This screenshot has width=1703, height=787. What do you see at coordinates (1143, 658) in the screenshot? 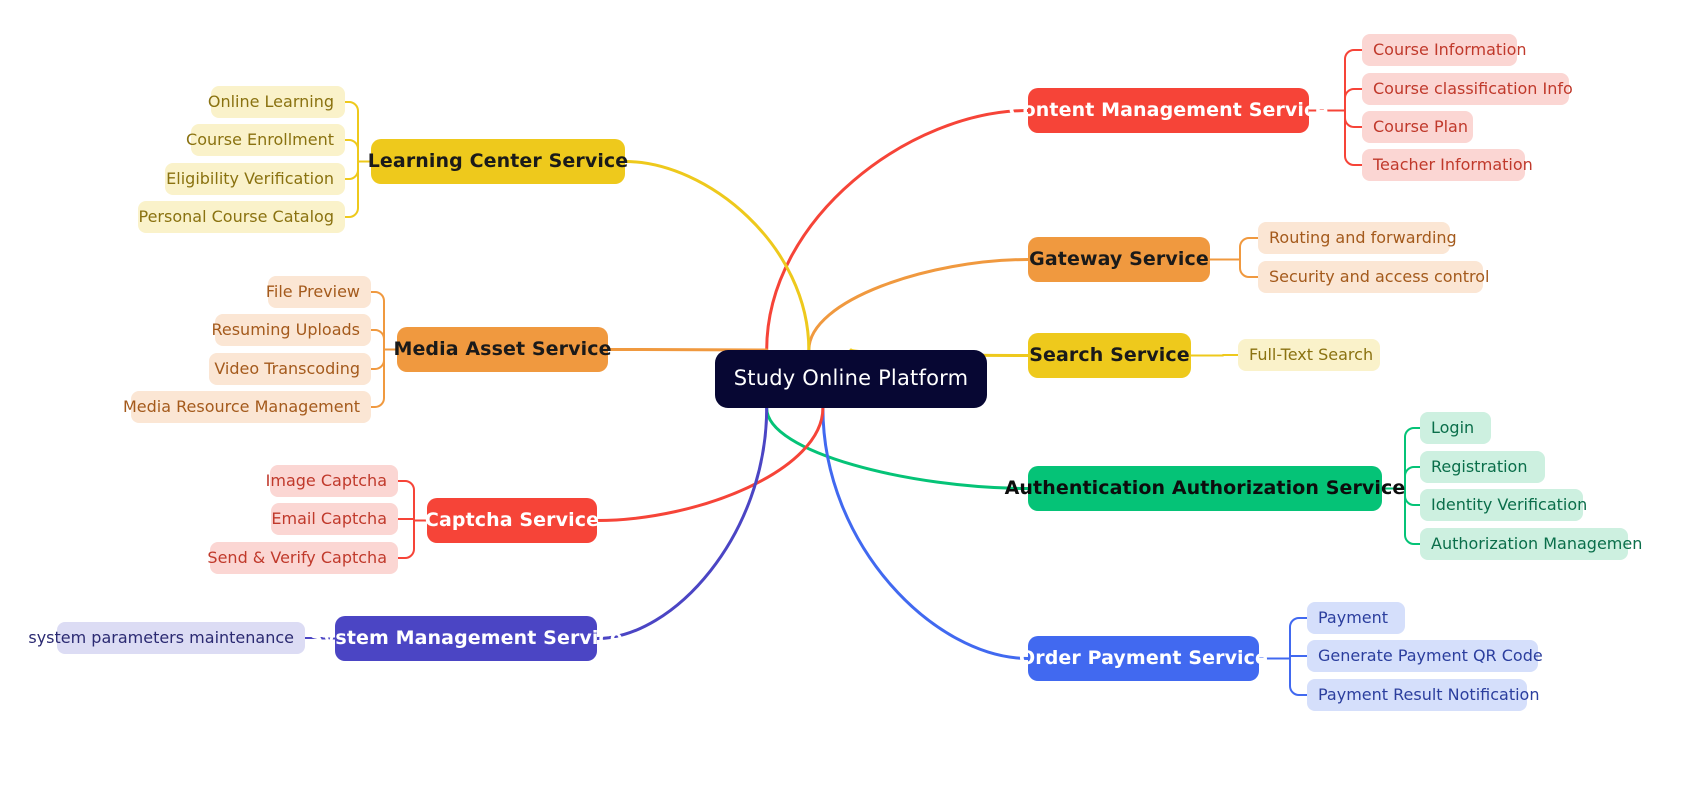
I see `branch-node-order-payment-service: Order Payment Service` at bounding box center [1143, 658].